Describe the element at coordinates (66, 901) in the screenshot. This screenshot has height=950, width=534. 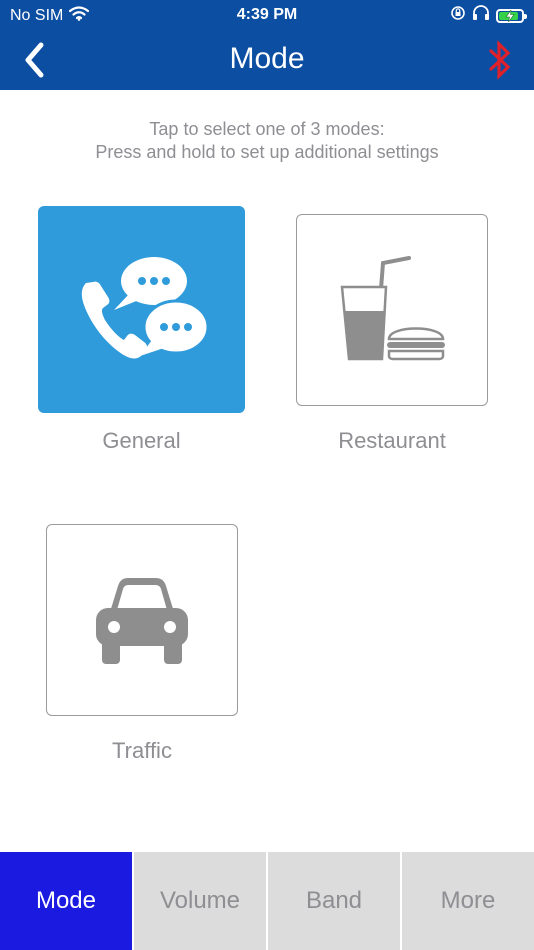
I see `tab-mode: Mode` at that location.